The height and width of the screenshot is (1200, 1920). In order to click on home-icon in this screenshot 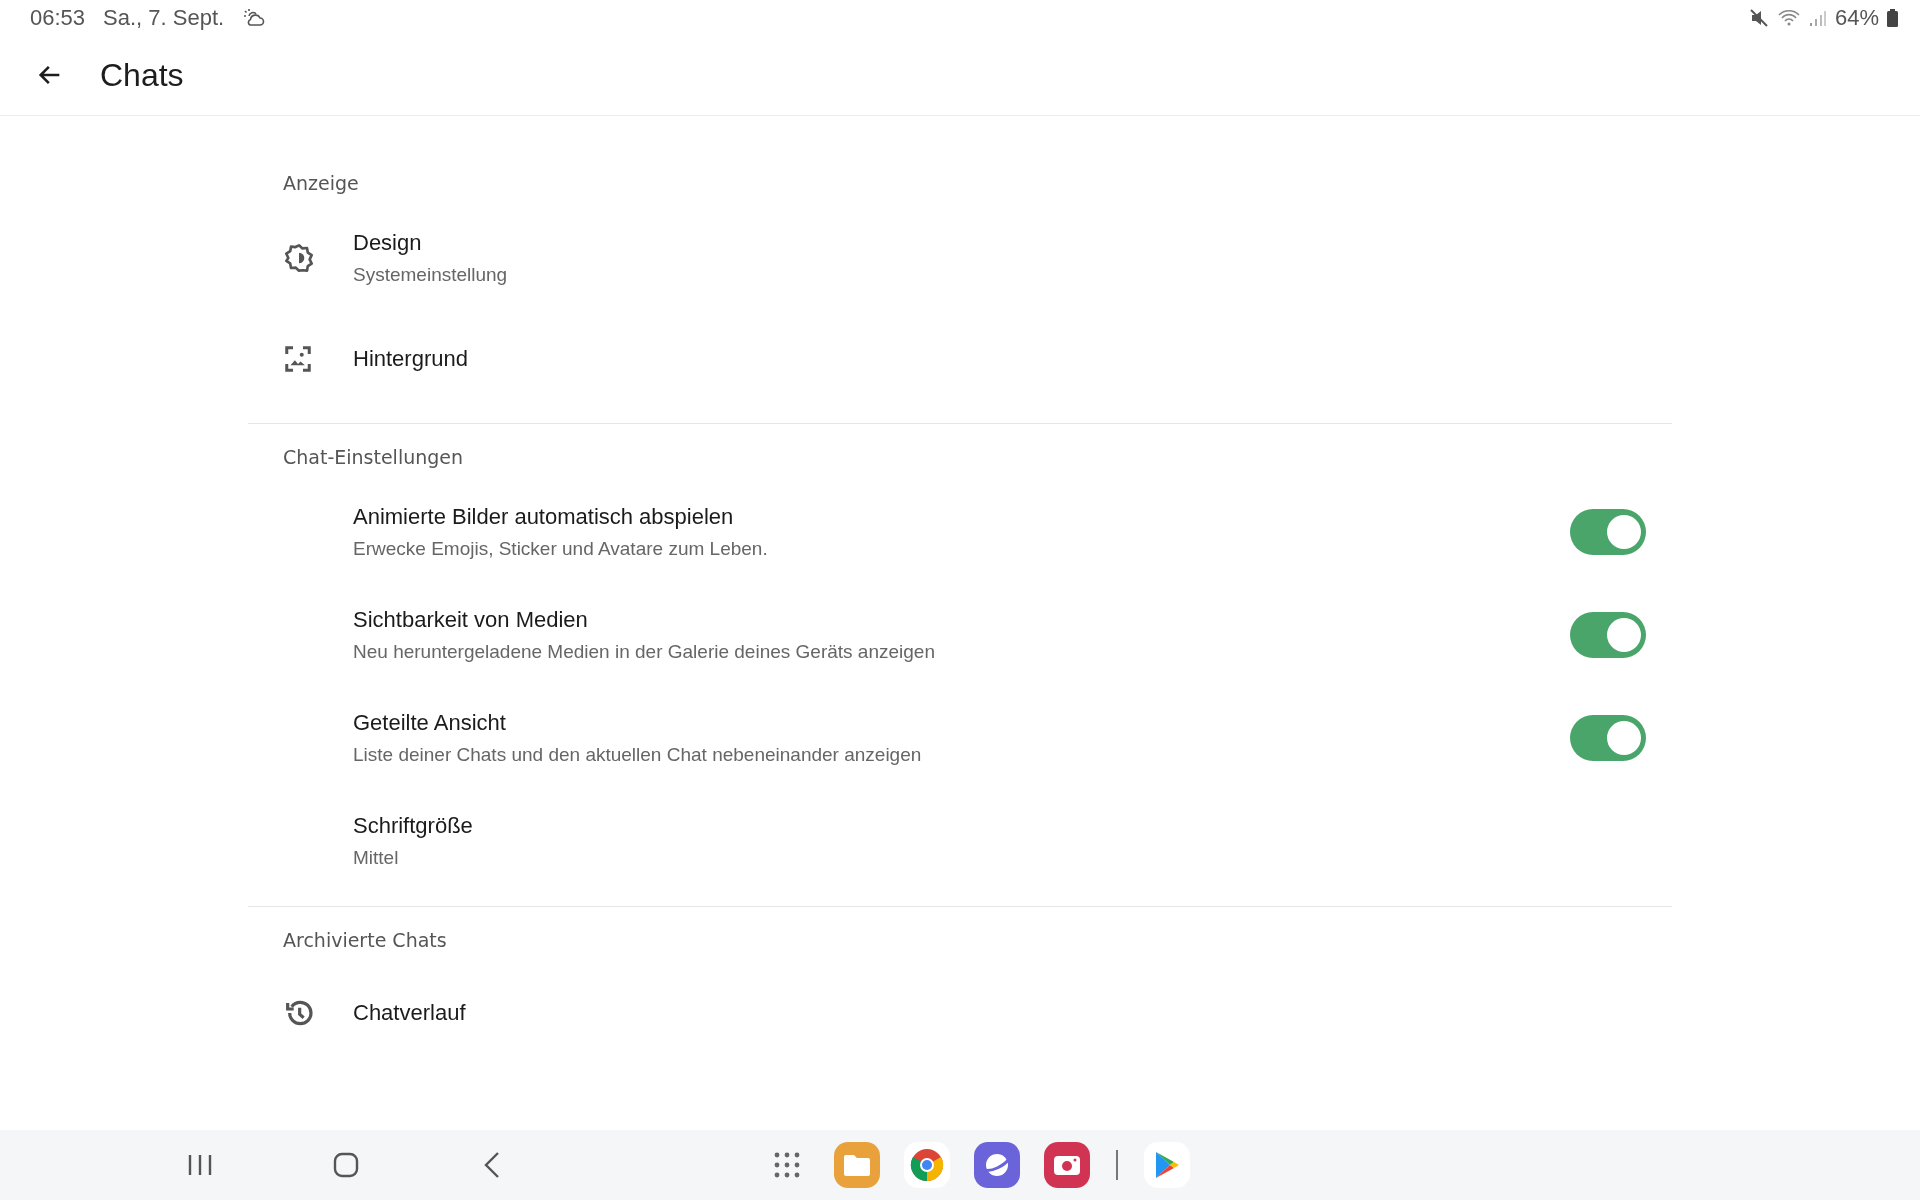, I will do `click(346, 1165)`.